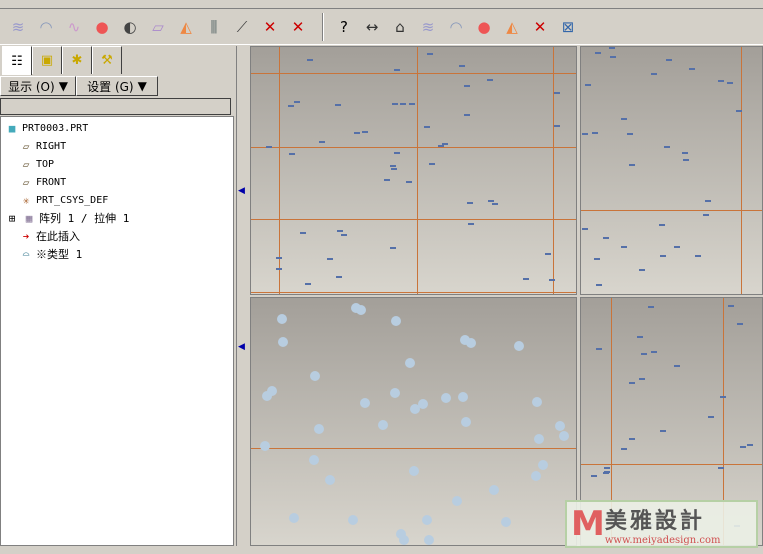 The image size is (763, 554). What do you see at coordinates (18, 27) in the screenshot?
I see `curvature-icon: ≋` at bounding box center [18, 27].